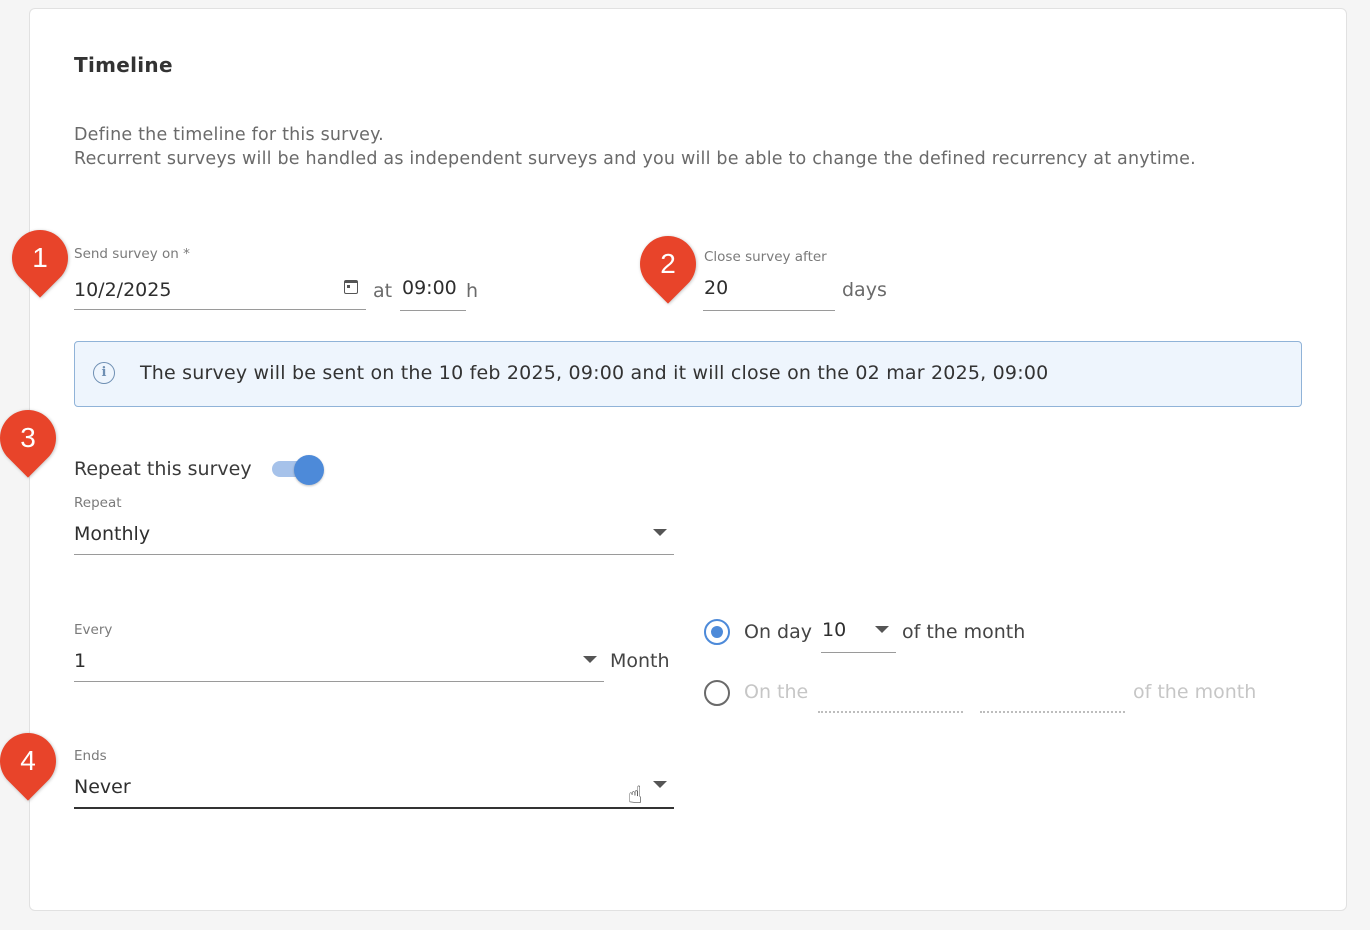 This screenshot has height=930, width=1370. I want to click on at-label: at, so click(383, 291).